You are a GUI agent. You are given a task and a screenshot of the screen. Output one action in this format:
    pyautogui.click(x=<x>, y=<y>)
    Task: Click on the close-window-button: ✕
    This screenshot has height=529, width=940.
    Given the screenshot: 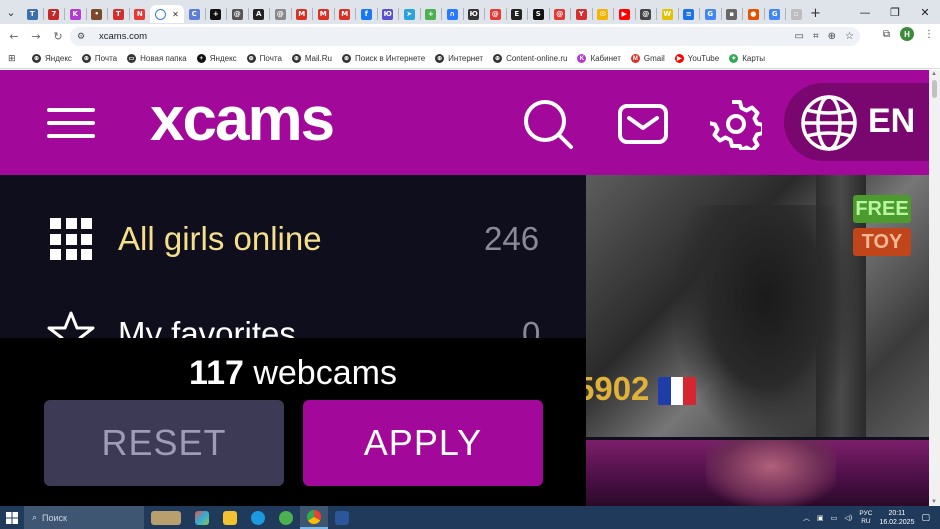 What is the action you would take?
    pyautogui.click(x=925, y=12)
    